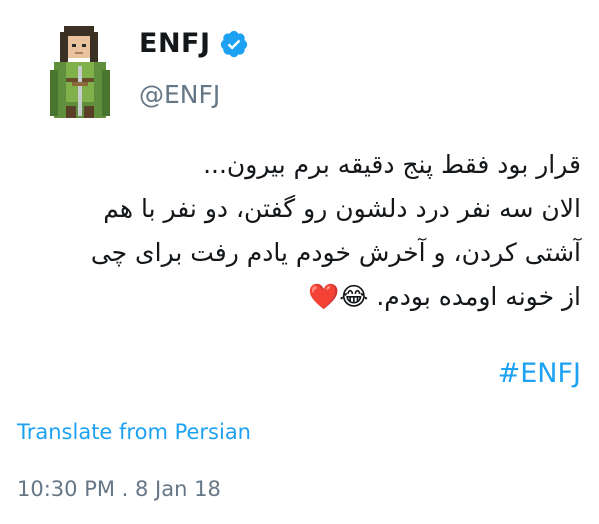 The image size is (599, 524). I want to click on tweet-text-line: از خونه اومده بودم. 😂❤️, so click(444, 296).